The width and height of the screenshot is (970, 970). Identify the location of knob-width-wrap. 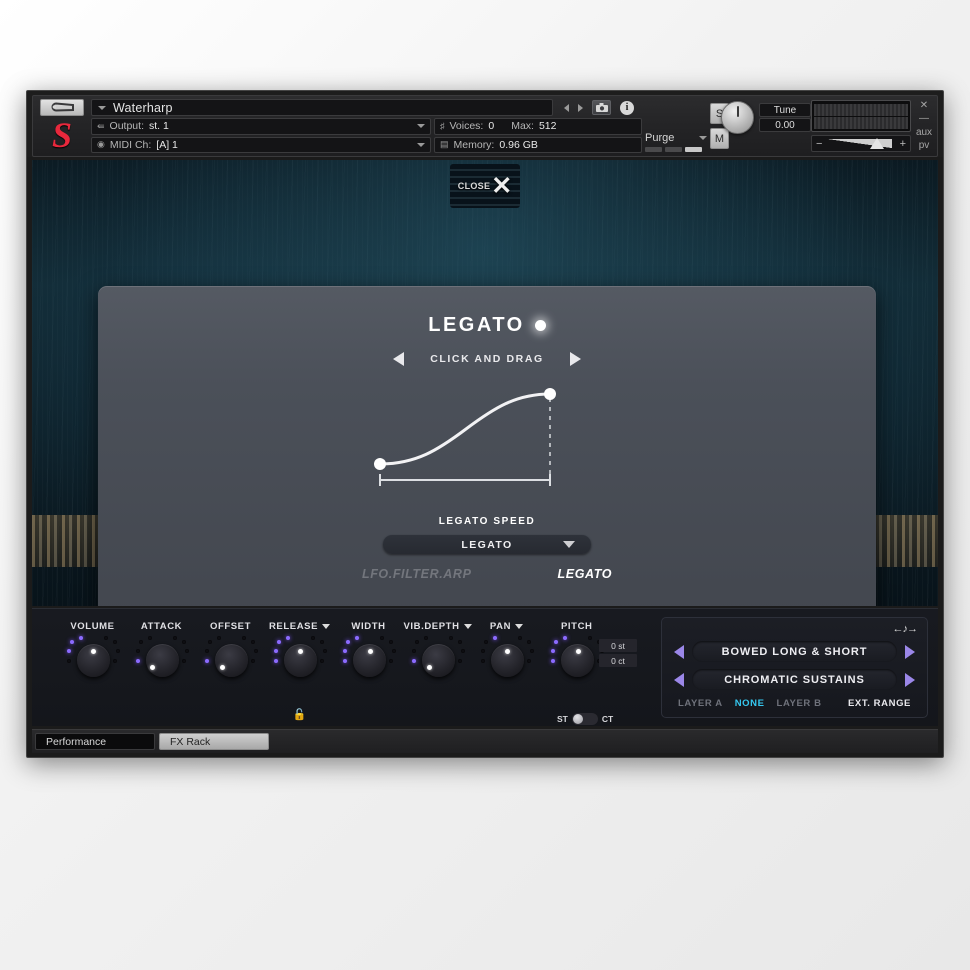
(369, 660).